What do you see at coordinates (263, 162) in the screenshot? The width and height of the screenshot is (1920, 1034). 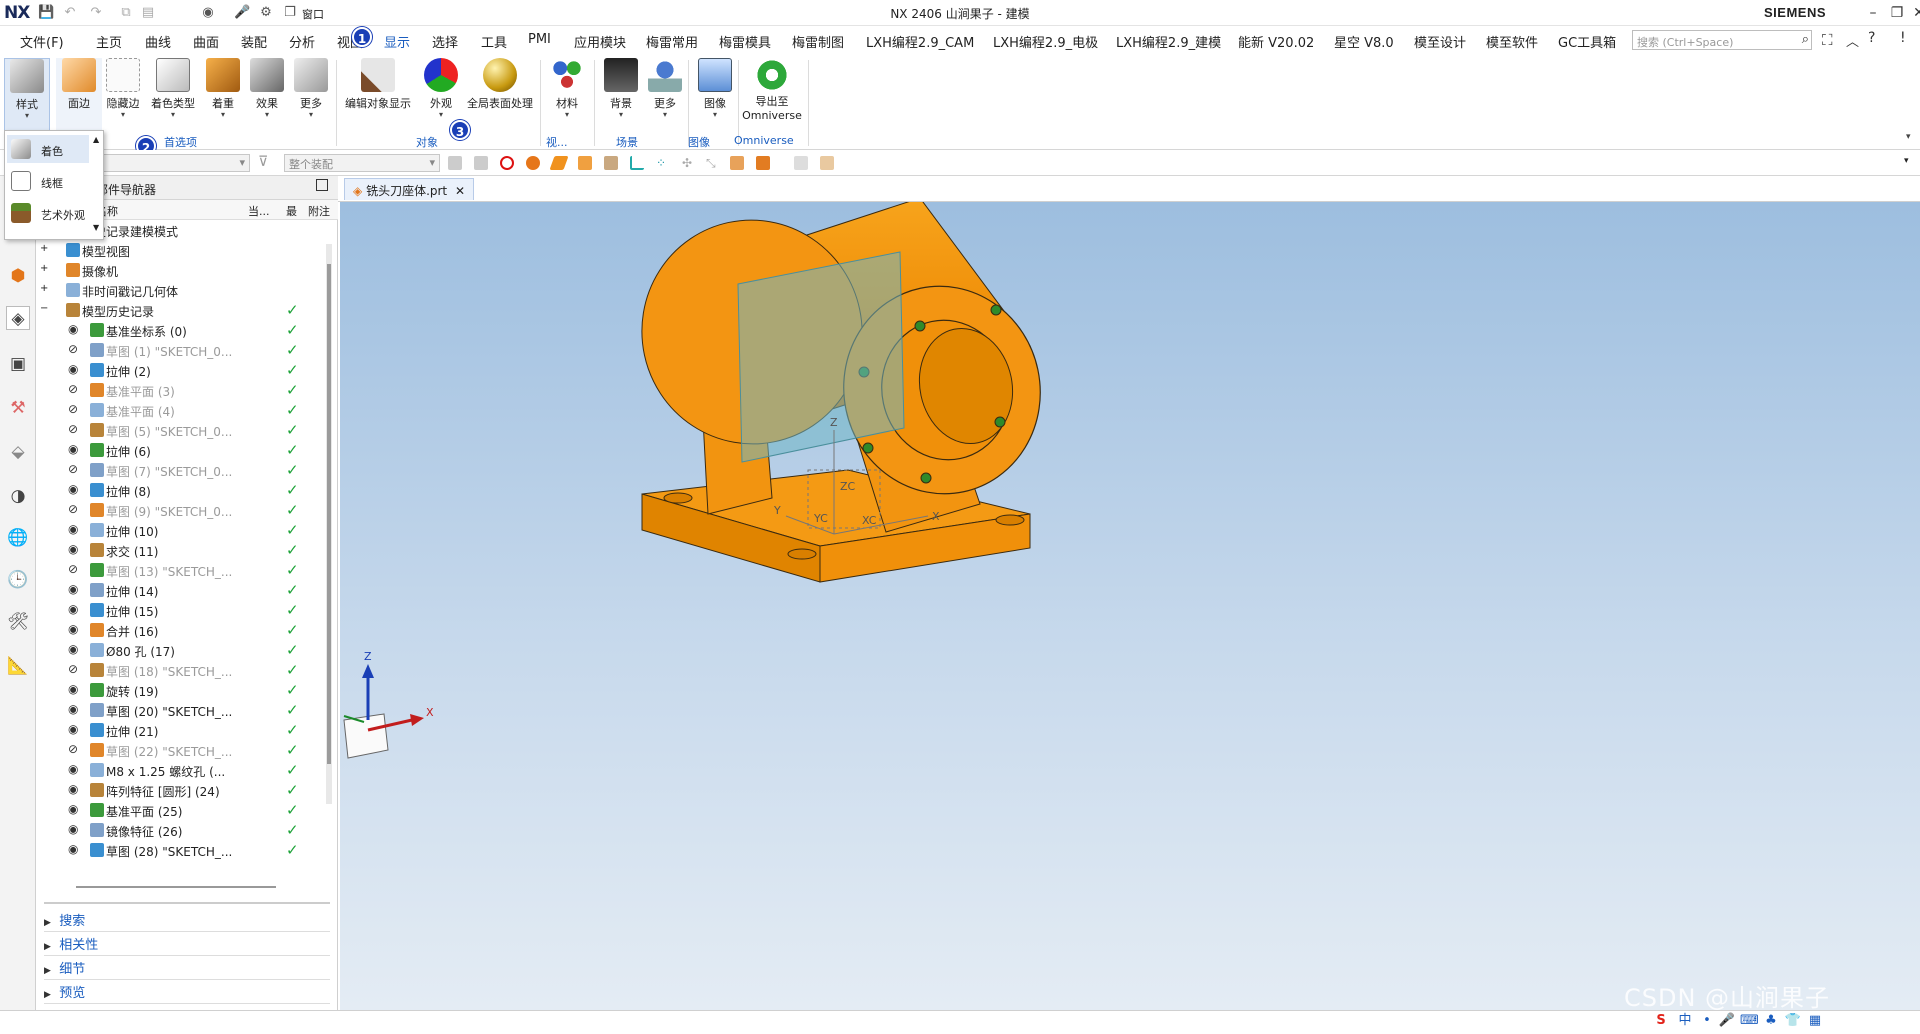 I see `filter-icon: ⊽` at bounding box center [263, 162].